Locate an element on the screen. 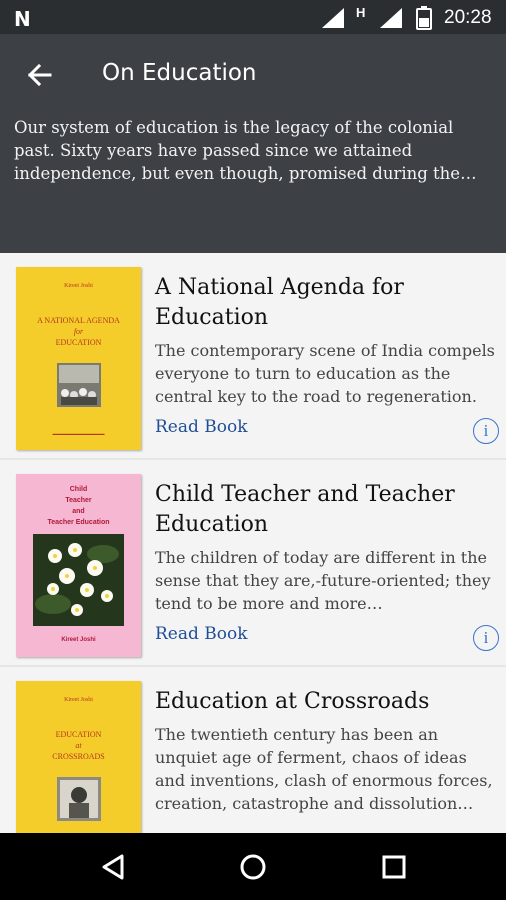  home-circle-icon is located at coordinates (253, 867).